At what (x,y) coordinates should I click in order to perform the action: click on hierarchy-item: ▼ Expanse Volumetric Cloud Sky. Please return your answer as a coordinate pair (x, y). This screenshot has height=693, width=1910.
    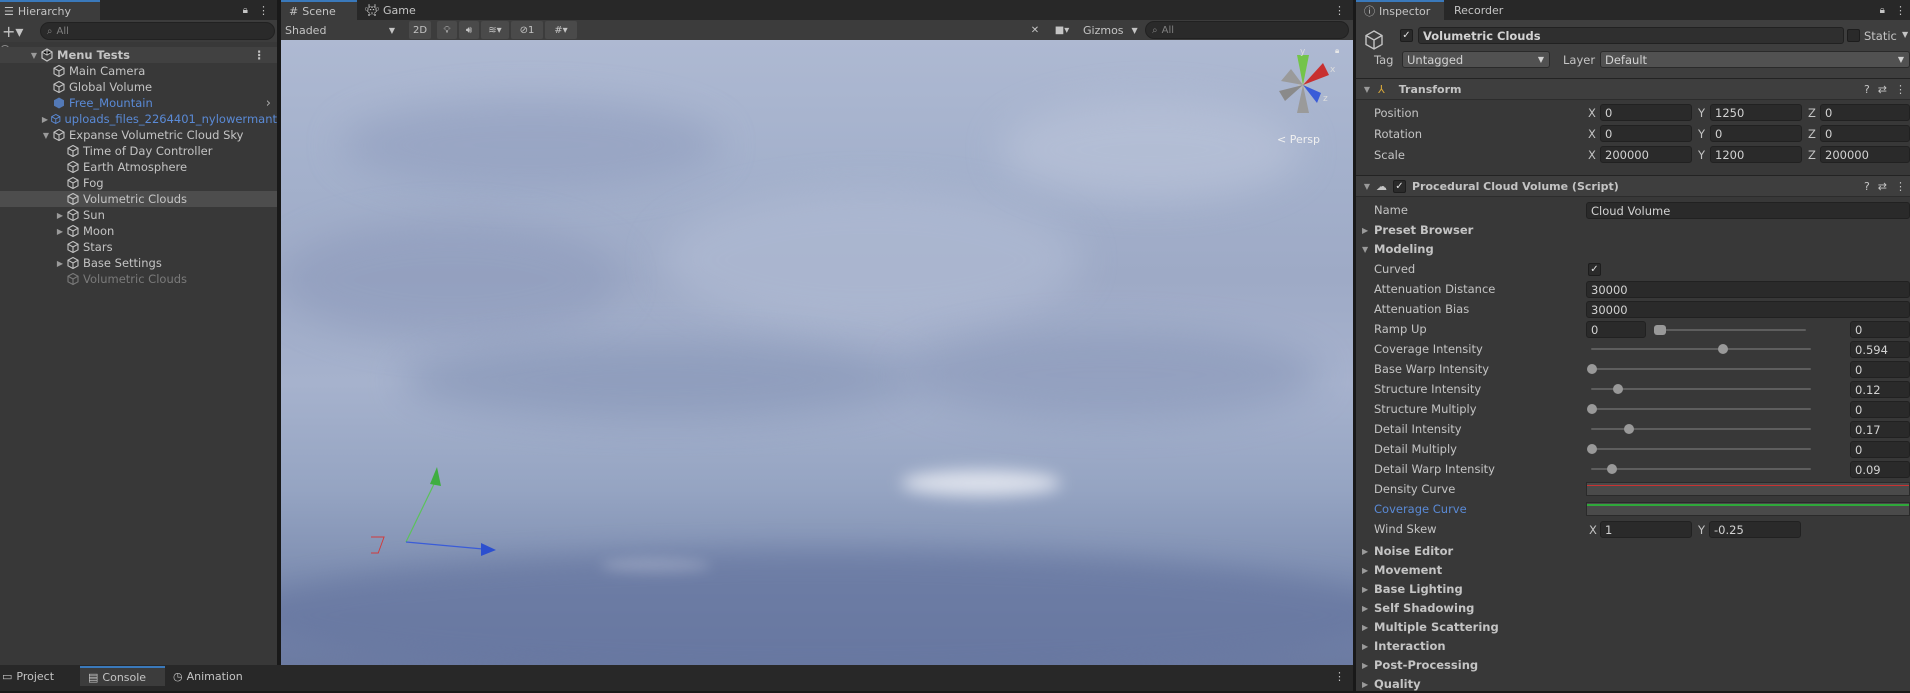
    Looking at the image, I should click on (138, 135).